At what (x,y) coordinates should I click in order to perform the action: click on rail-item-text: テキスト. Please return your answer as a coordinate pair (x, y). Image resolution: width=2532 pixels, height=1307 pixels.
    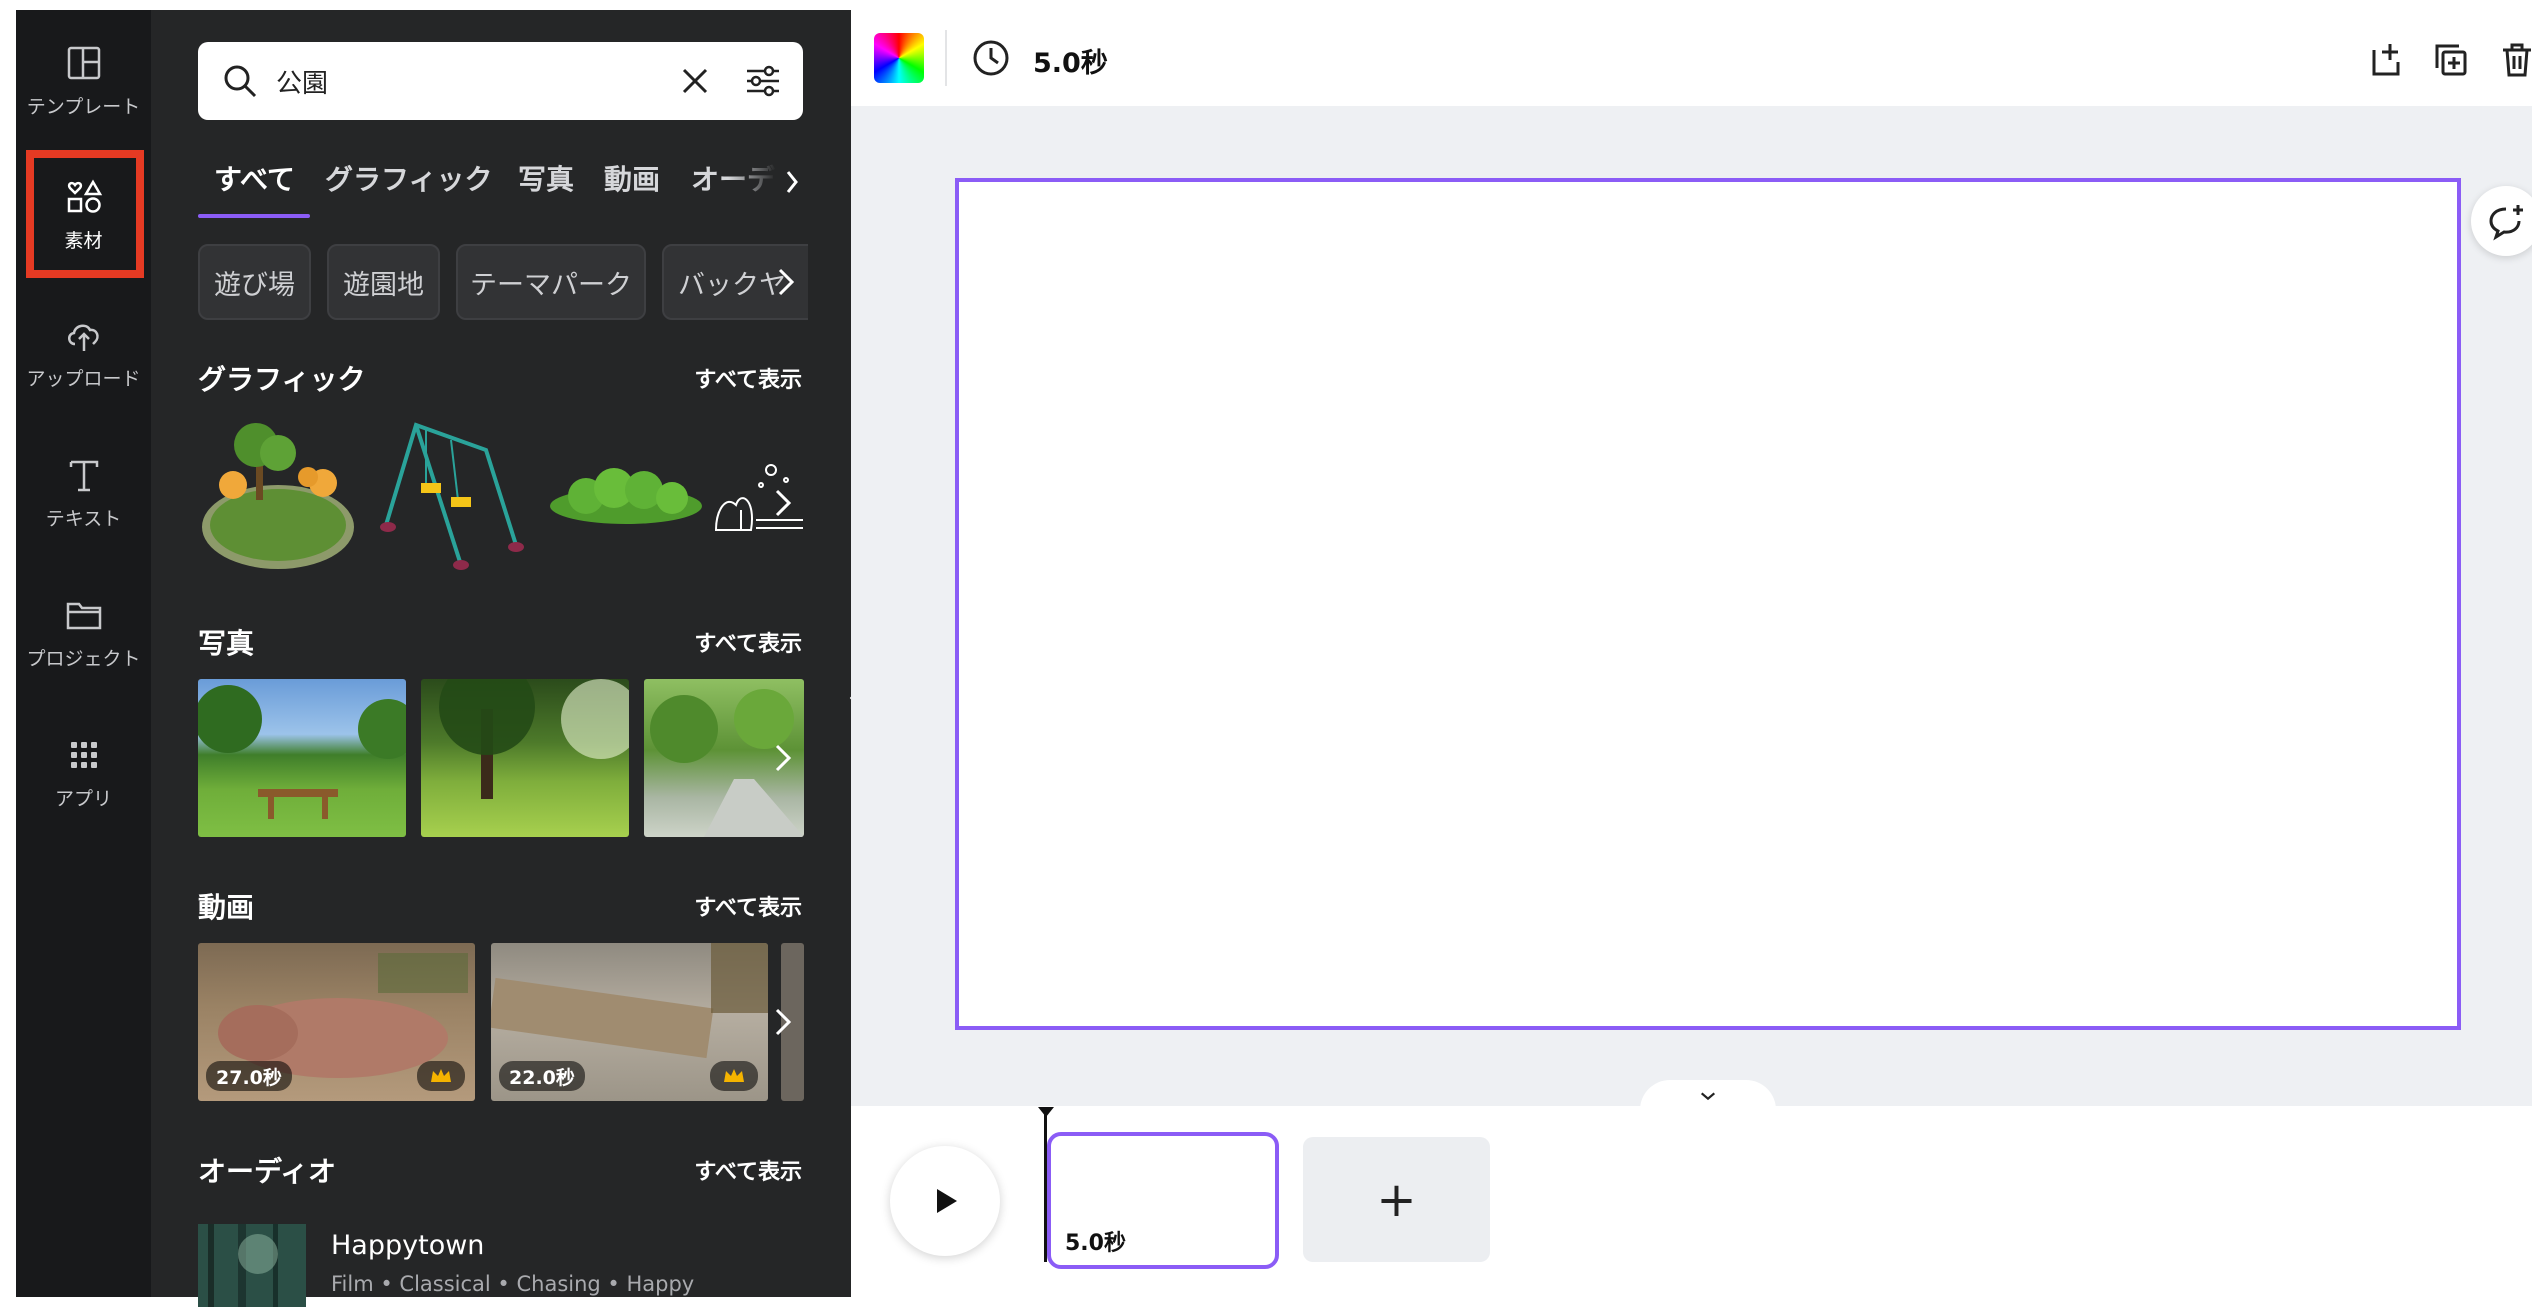
    Looking at the image, I should click on (83, 492).